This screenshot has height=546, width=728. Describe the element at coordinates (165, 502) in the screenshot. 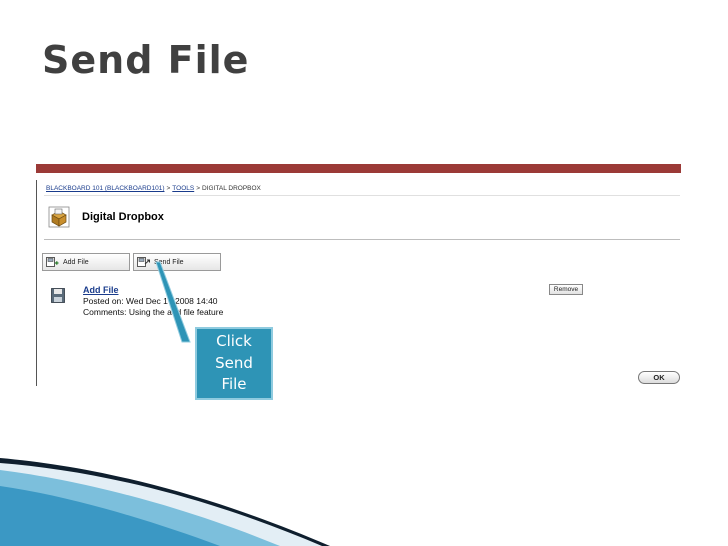

I see `decorative-wave` at that location.